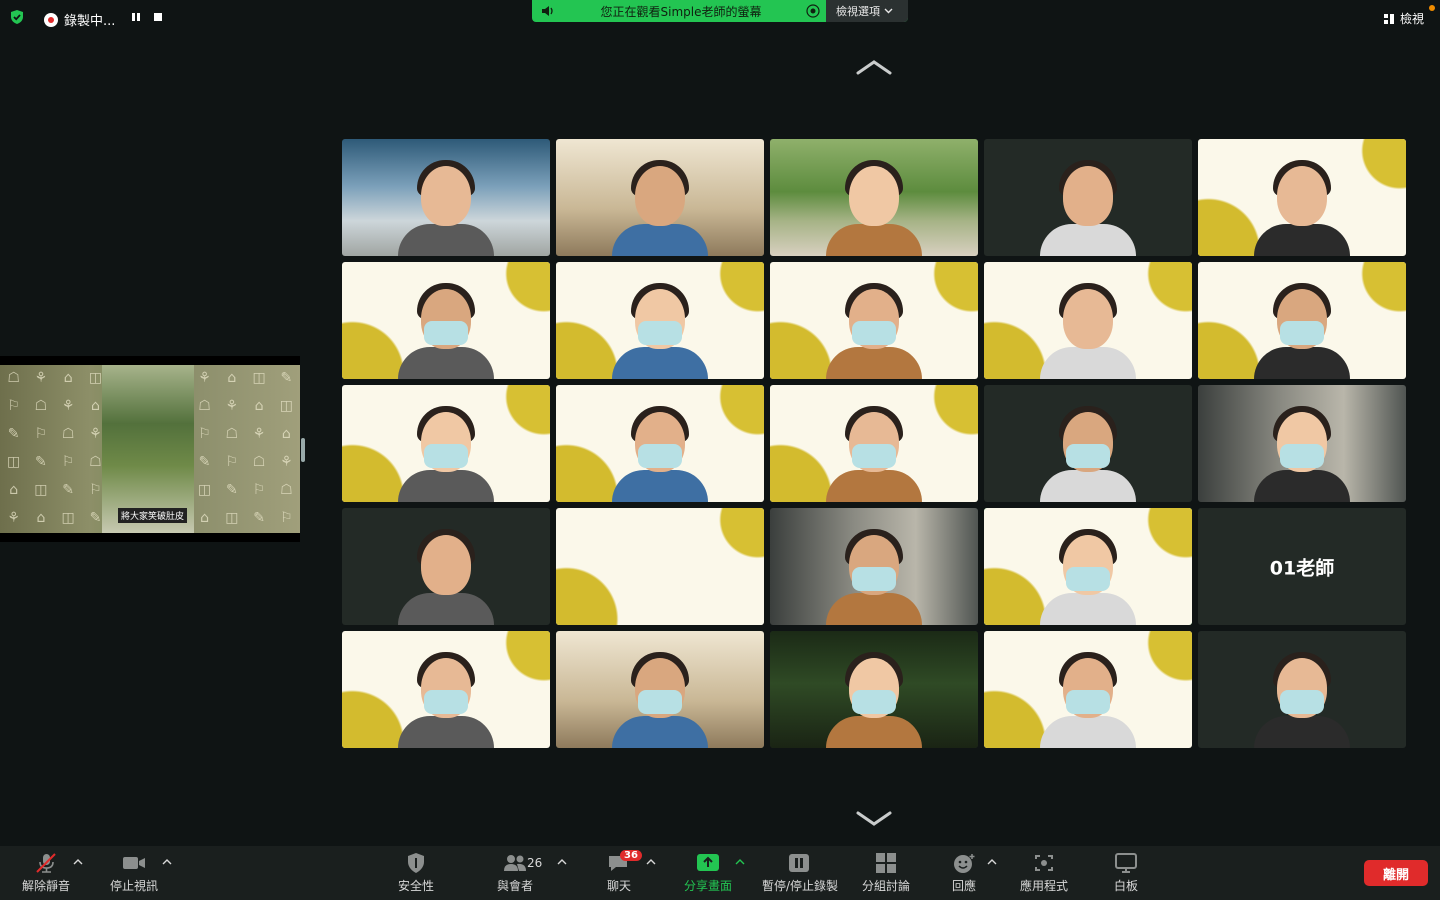 The height and width of the screenshot is (900, 1440). Describe the element at coordinates (867, 11) in the screenshot. I see `view-options-button: 檢視選項` at that location.